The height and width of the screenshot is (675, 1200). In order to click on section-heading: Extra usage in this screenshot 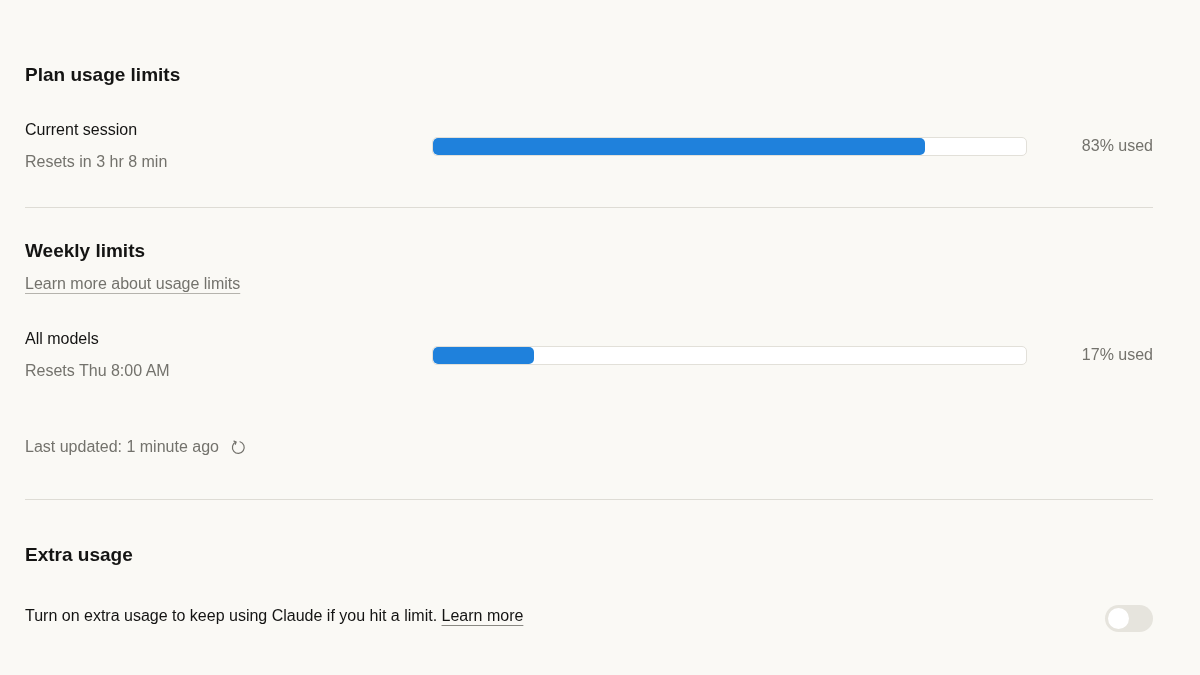, I will do `click(79, 555)`.